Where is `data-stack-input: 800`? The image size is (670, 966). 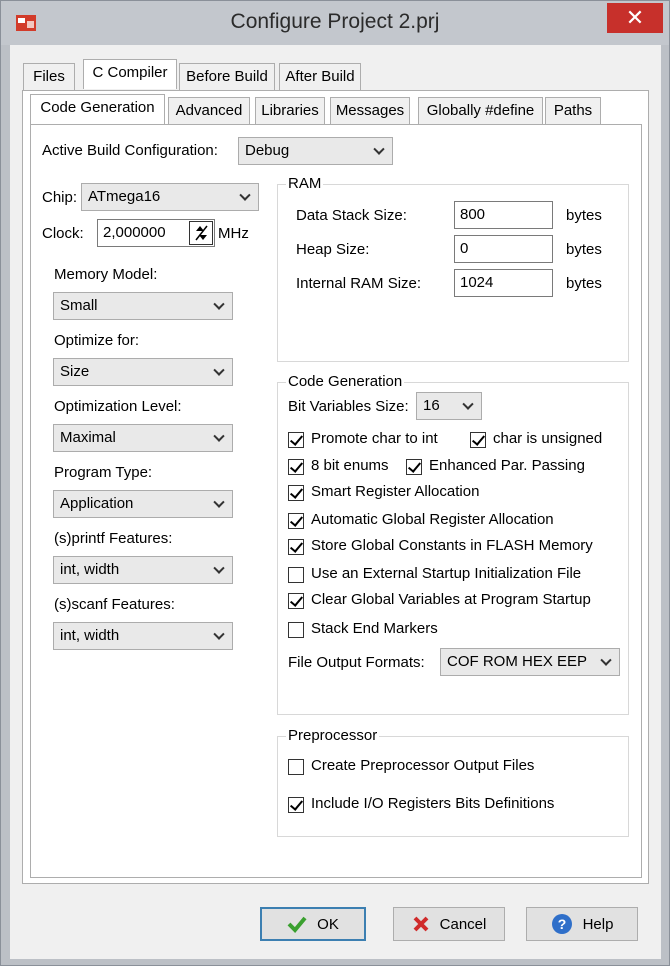 data-stack-input: 800 is located at coordinates (503, 215).